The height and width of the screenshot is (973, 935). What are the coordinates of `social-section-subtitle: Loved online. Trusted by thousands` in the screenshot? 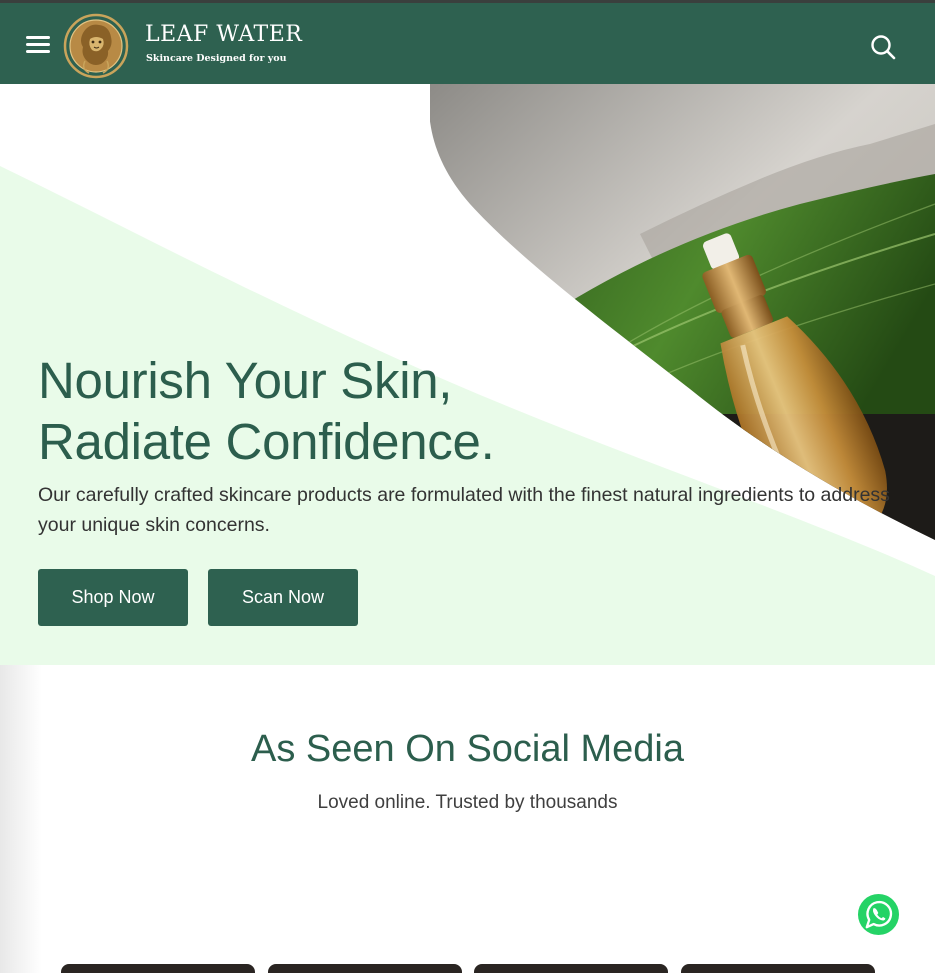 It's located at (467, 802).